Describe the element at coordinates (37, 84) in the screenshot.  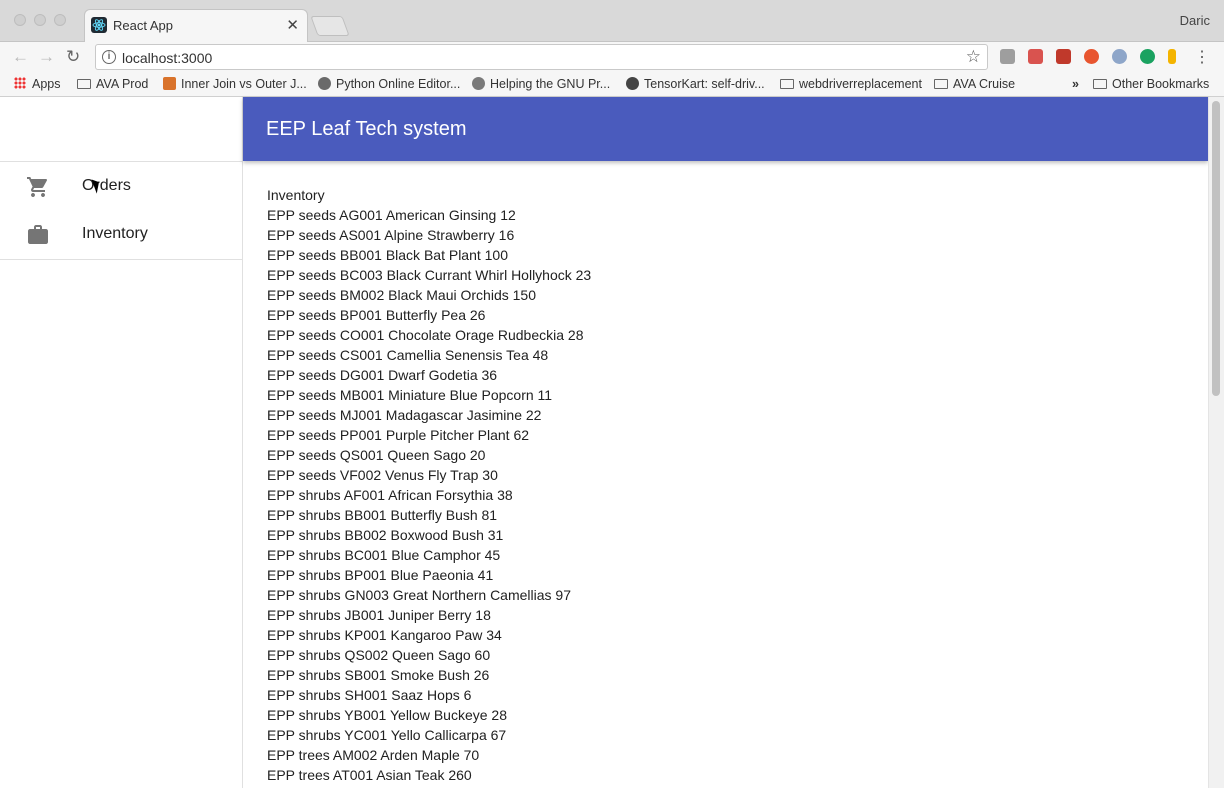
I see `bookmark-apps: Apps` at that location.